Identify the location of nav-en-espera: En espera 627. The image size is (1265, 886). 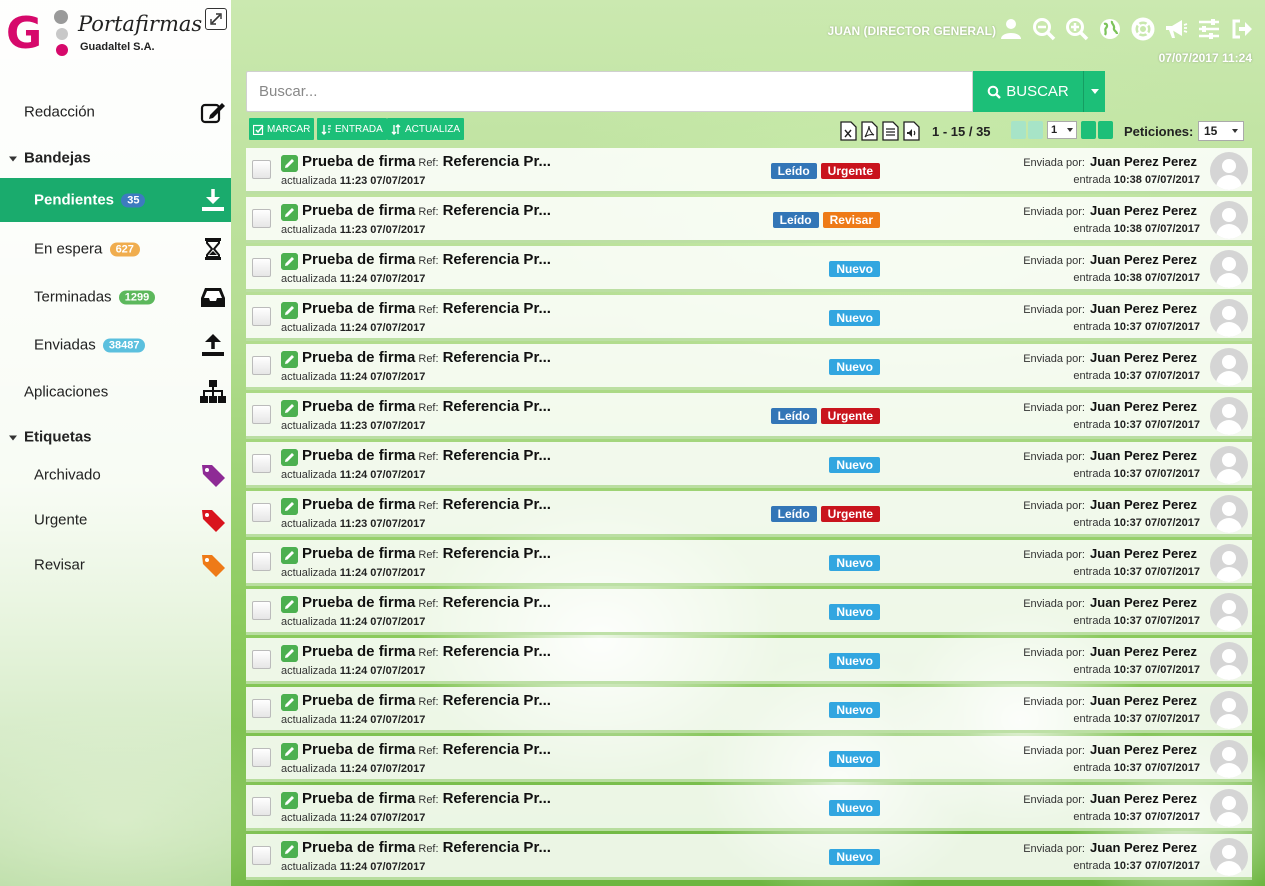
(115, 249).